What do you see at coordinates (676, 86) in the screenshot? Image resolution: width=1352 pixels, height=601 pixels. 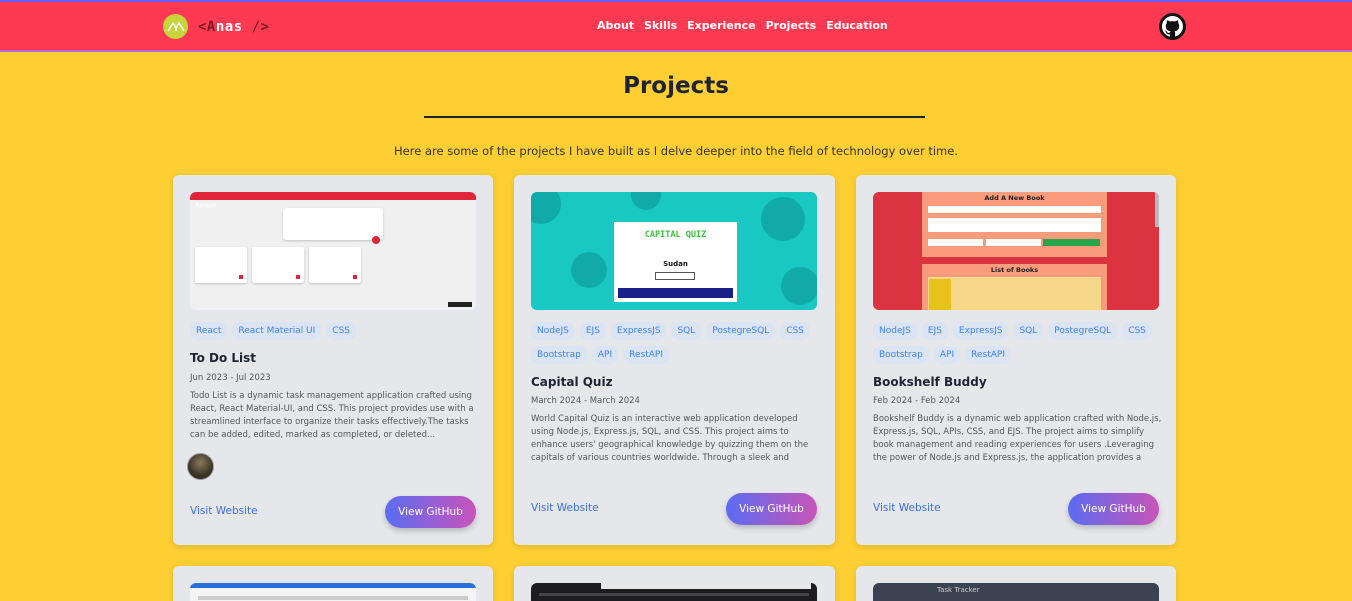 I see `page-title: Projects` at bounding box center [676, 86].